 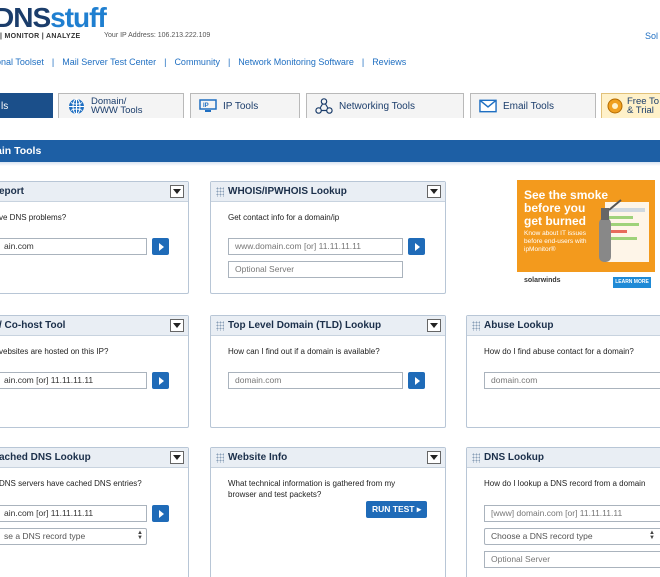 I want to click on card-title: ached DNS Lookup, so click(x=45, y=457).